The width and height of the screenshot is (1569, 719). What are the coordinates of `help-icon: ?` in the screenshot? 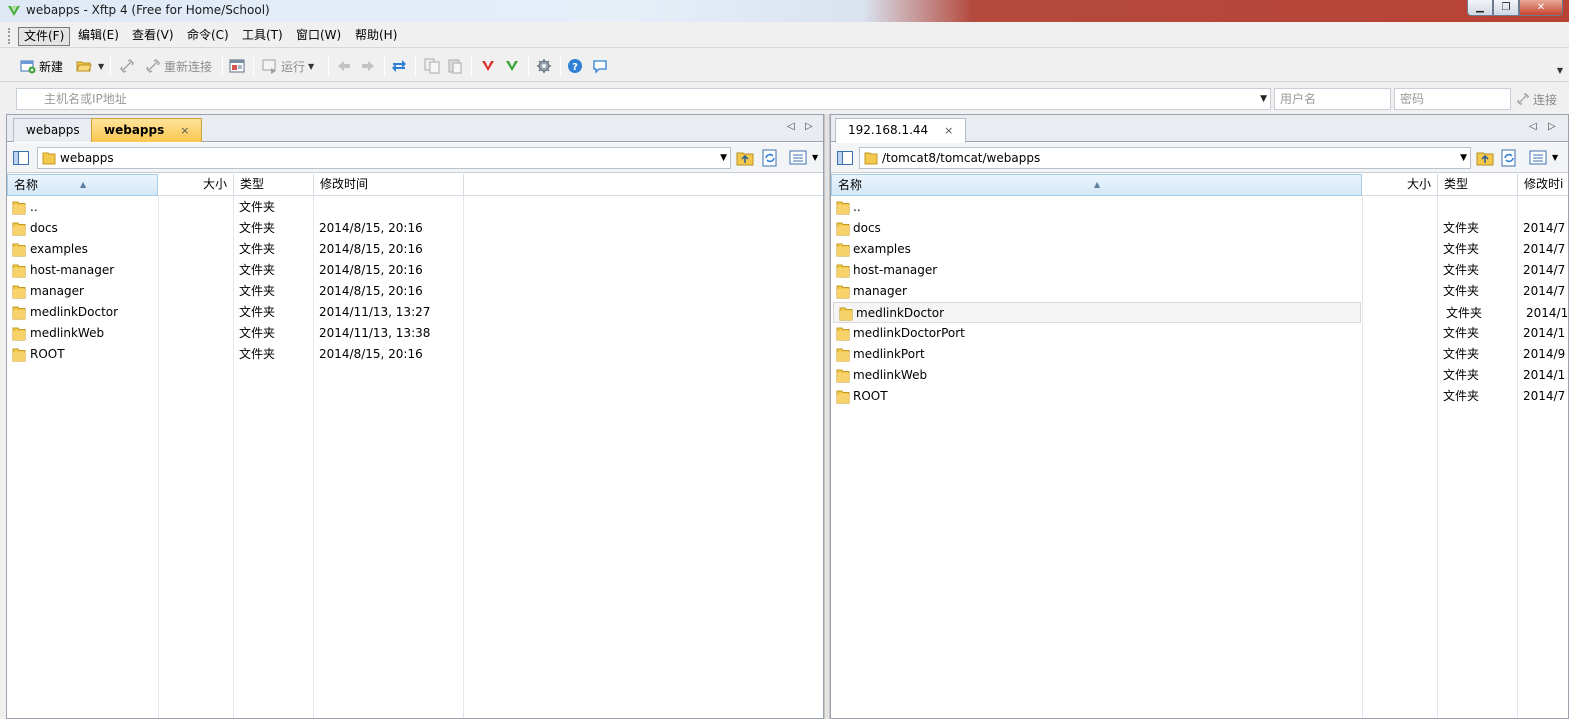 It's located at (575, 66).